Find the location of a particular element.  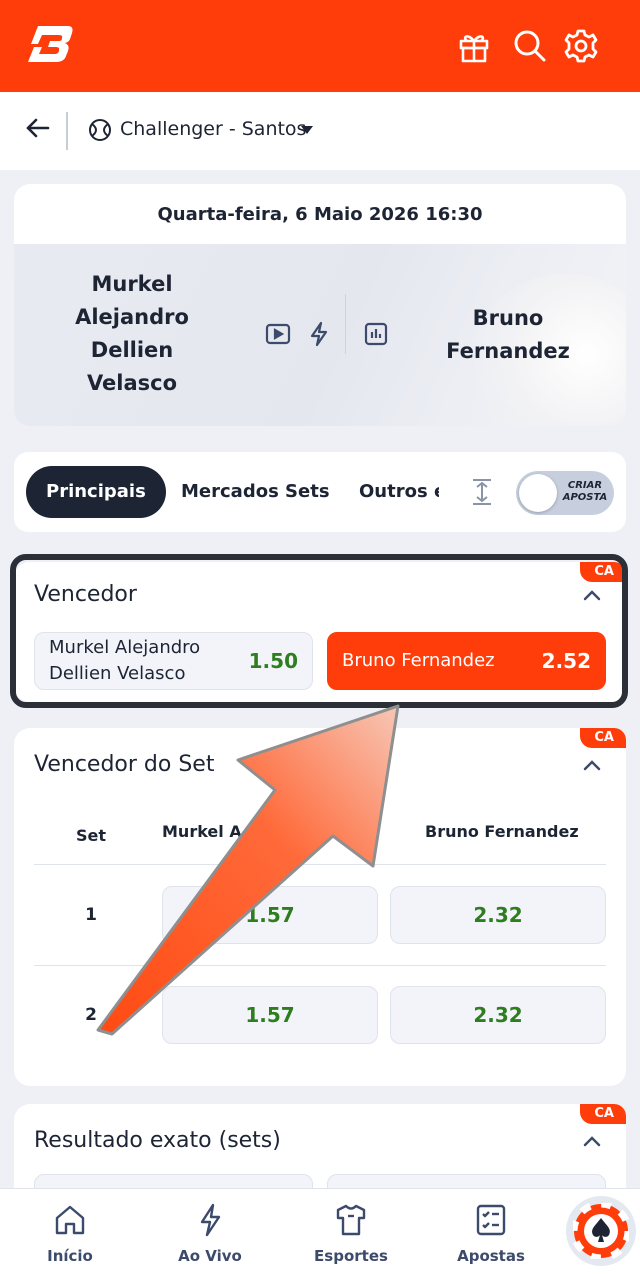

back-arrow-icon is located at coordinates (38, 128).